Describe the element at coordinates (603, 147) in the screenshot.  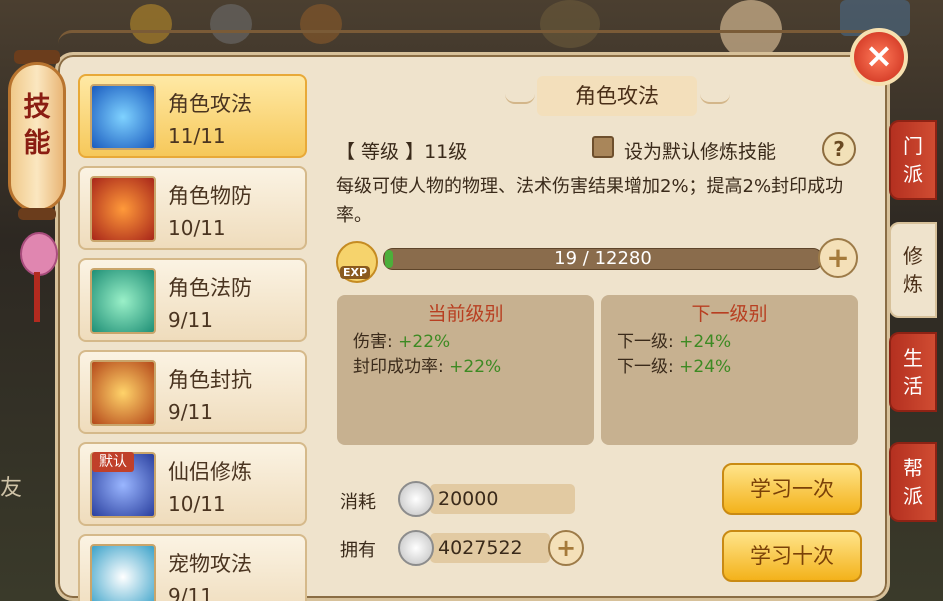
I see `default-skill-checkbox` at that location.